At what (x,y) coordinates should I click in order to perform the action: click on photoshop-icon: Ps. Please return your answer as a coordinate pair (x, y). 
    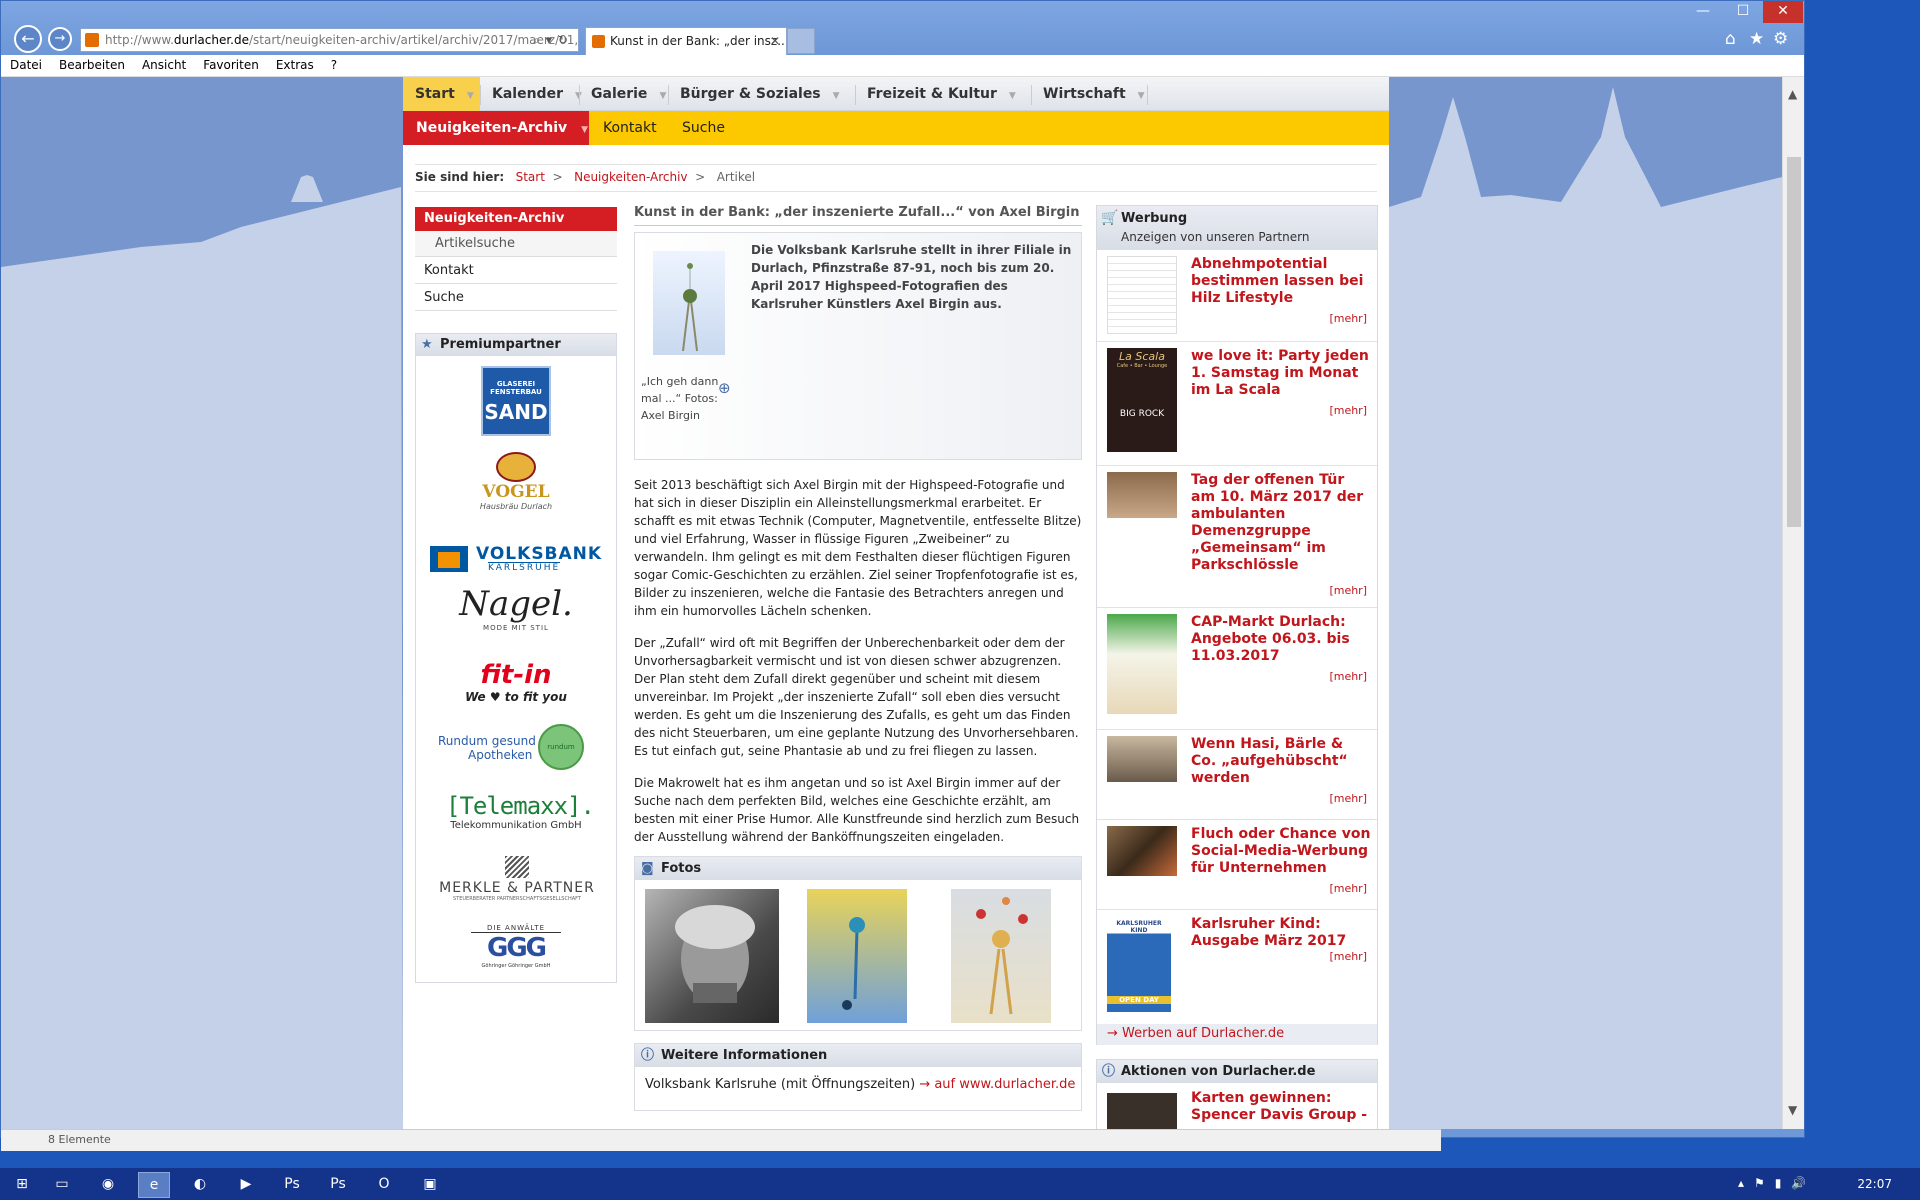
    Looking at the image, I should click on (292, 1185).